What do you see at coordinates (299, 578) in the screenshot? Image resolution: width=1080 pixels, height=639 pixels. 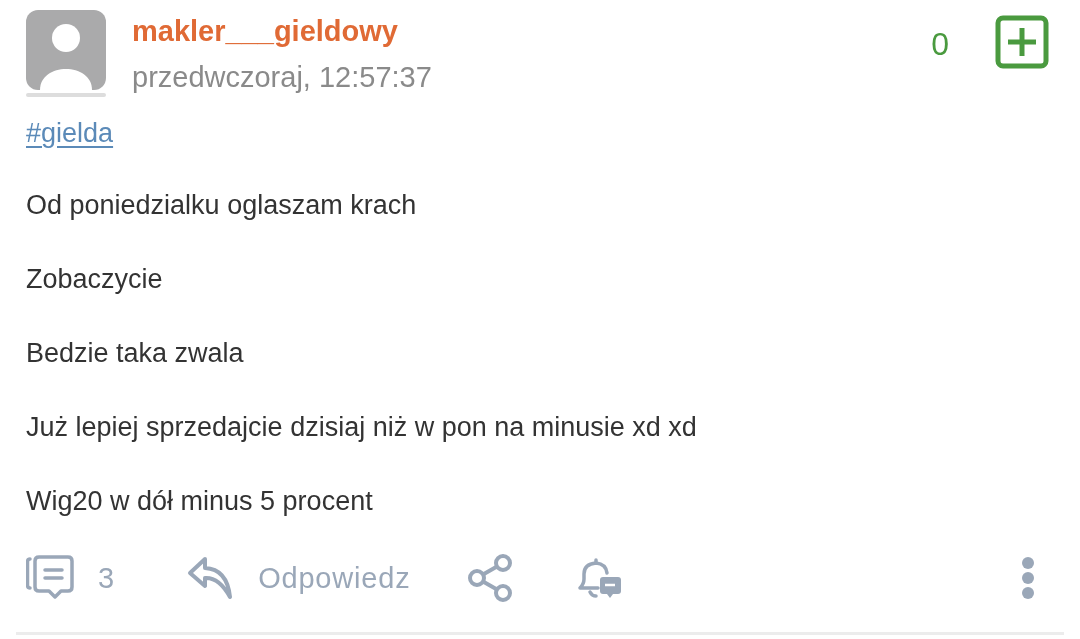 I see `reply-button: Odpowiedz` at bounding box center [299, 578].